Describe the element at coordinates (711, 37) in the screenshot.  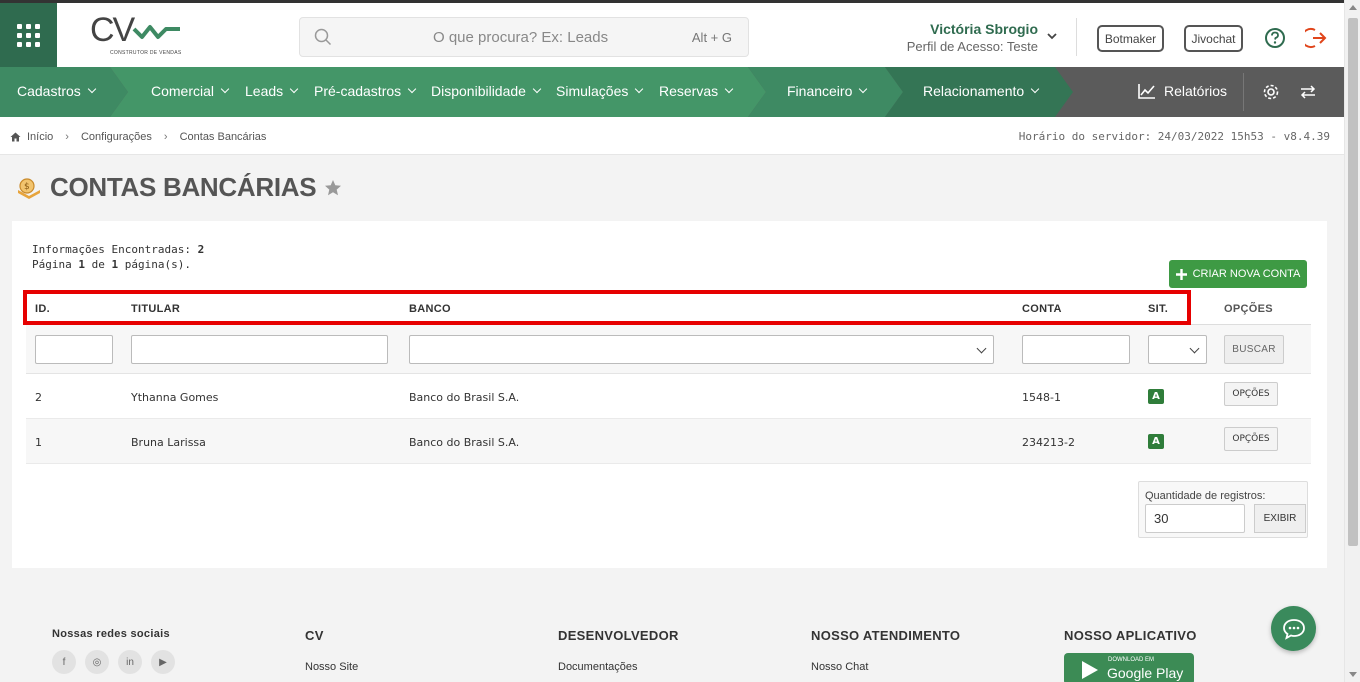
I see `search-shortcut: Alt + G` at that location.